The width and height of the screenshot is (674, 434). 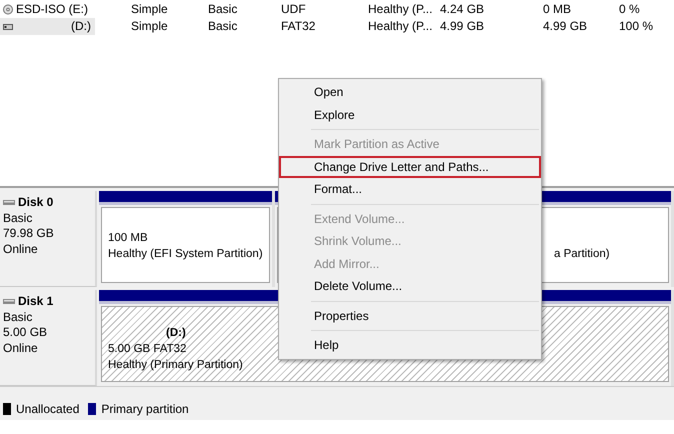 I want to click on disk-name: Disk 0, so click(x=36, y=202).